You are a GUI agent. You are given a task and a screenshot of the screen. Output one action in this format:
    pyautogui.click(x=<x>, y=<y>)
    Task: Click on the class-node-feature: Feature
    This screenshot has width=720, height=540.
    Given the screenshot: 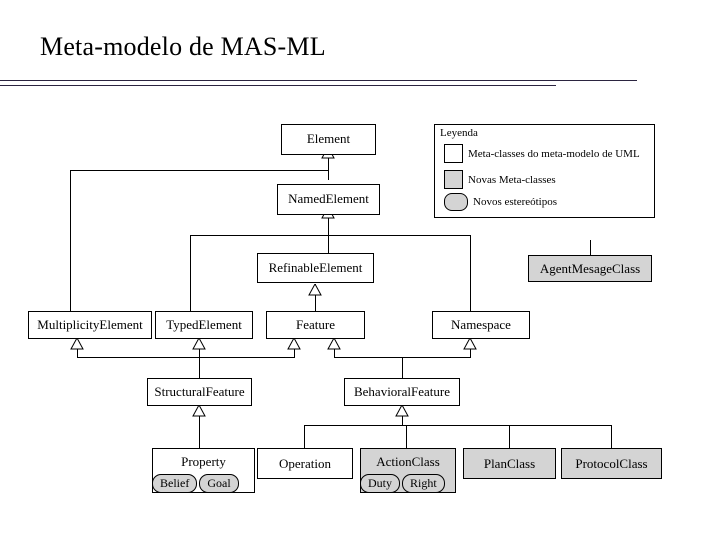 What is the action you would take?
    pyautogui.click(x=315, y=325)
    